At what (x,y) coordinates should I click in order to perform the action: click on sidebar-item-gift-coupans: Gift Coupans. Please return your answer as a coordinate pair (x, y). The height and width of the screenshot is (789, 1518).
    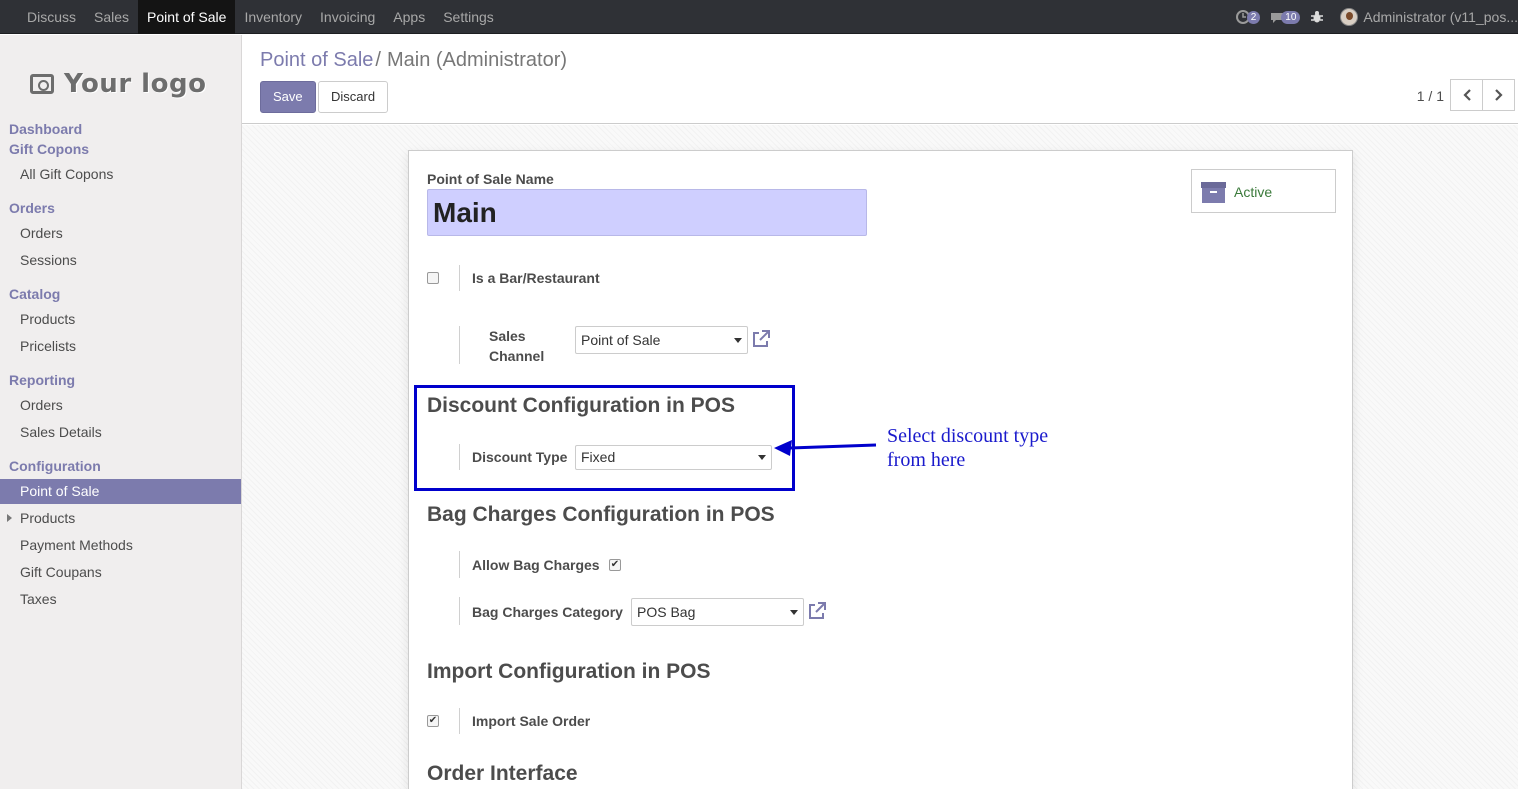
    Looking at the image, I should click on (120, 572).